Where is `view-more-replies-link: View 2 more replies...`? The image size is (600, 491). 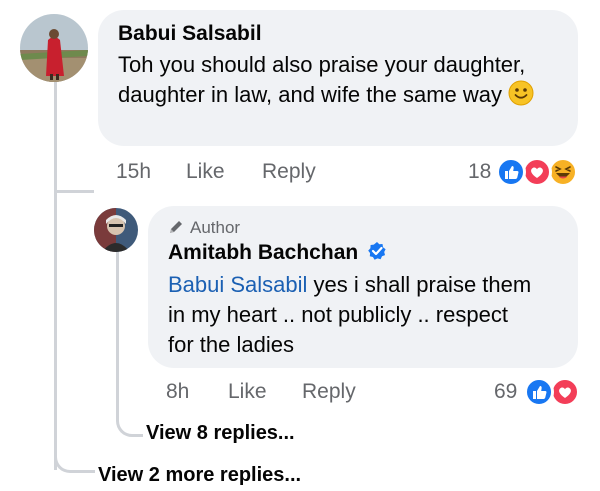 view-more-replies-link: View 2 more replies... is located at coordinates (199, 475).